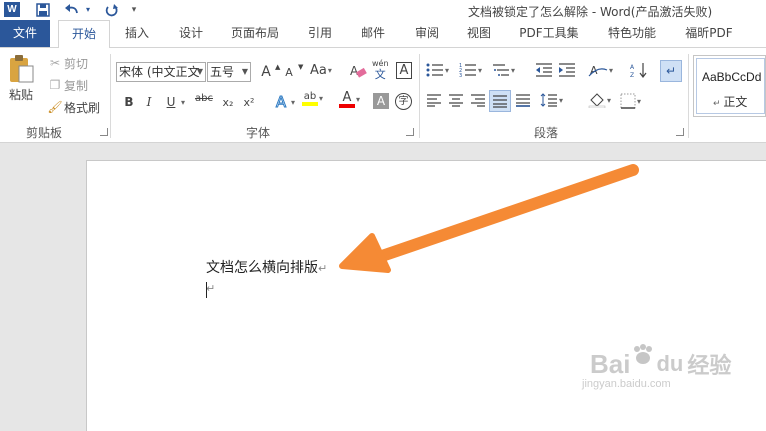 This screenshot has height=431, width=766. Describe the element at coordinates (112, 9) in the screenshot. I see `redo-icon` at that location.